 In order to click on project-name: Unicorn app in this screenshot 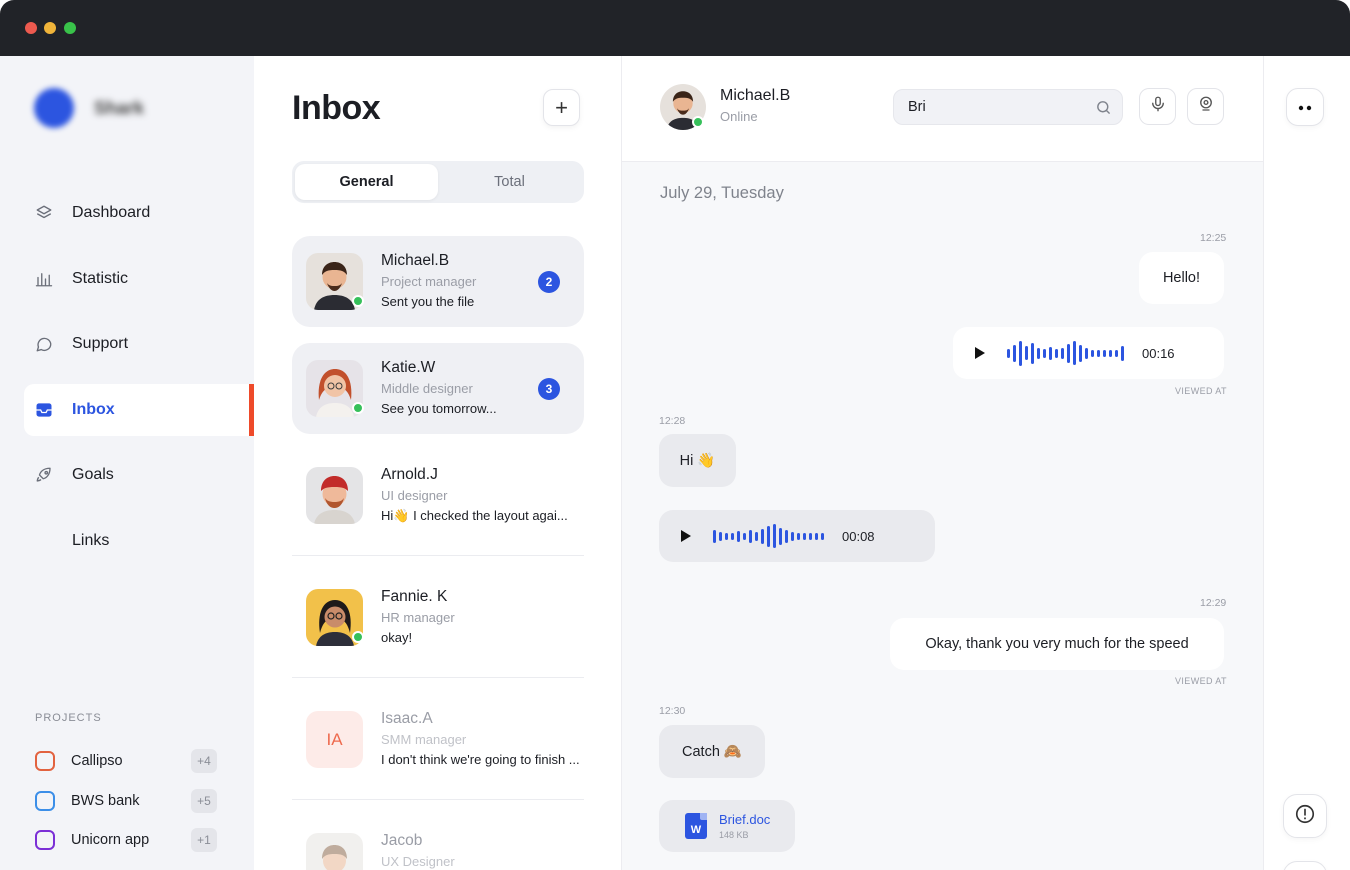, I will do `click(110, 840)`.